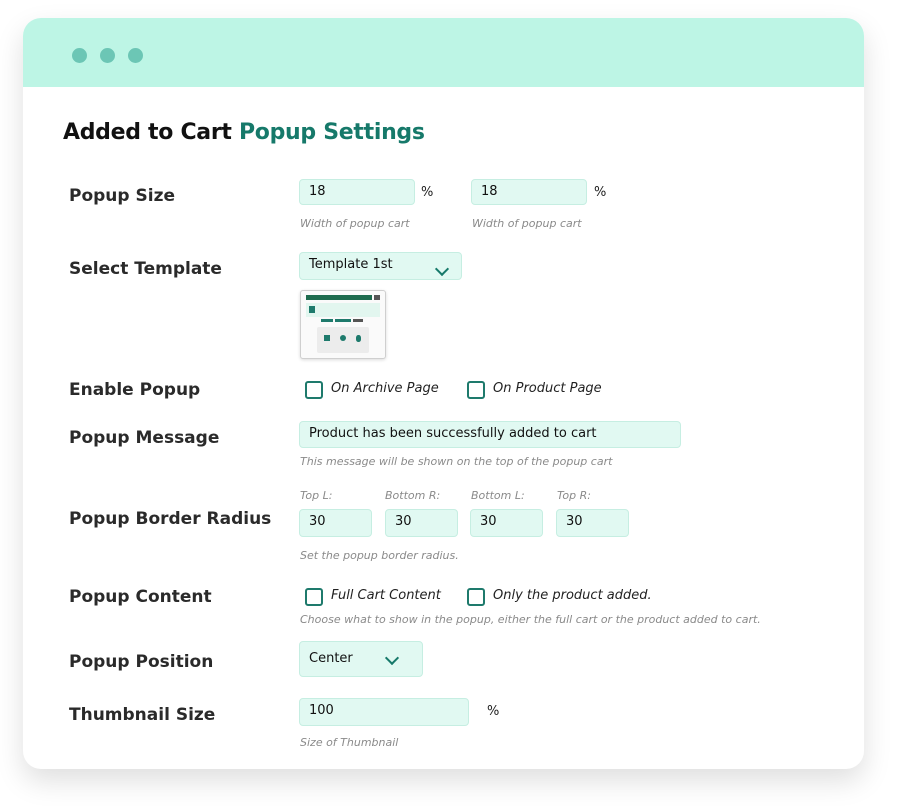 This screenshot has width=900, height=806. Describe the element at coordinates (314, 597) in the screenshot. I see `full-cart-checkbox` at that location.